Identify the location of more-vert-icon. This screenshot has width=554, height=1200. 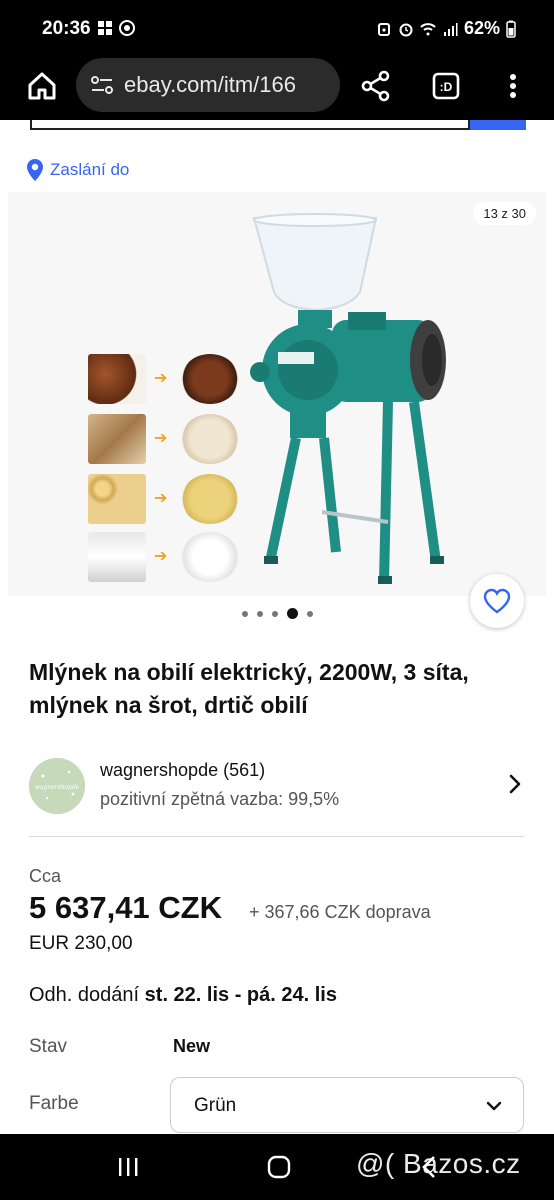
(513, 86).